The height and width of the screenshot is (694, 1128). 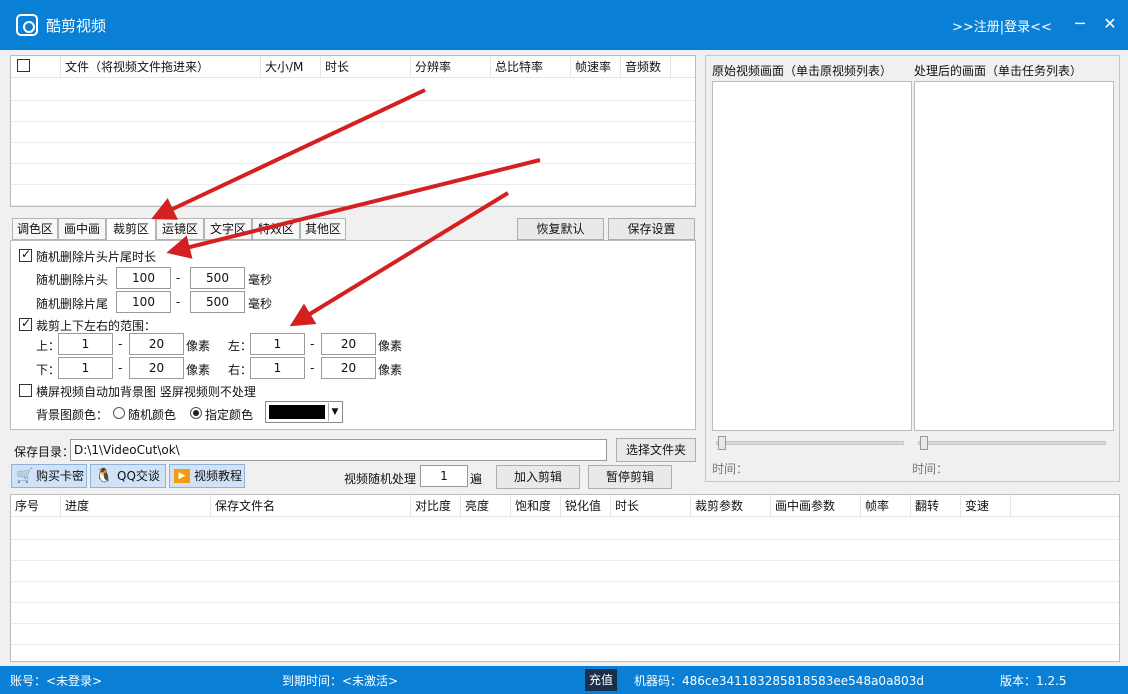 What do you see at coordinates (288, 154) in the screenshot?
I see `arrow-to-crop-tab` at bounding box center [288, 154].